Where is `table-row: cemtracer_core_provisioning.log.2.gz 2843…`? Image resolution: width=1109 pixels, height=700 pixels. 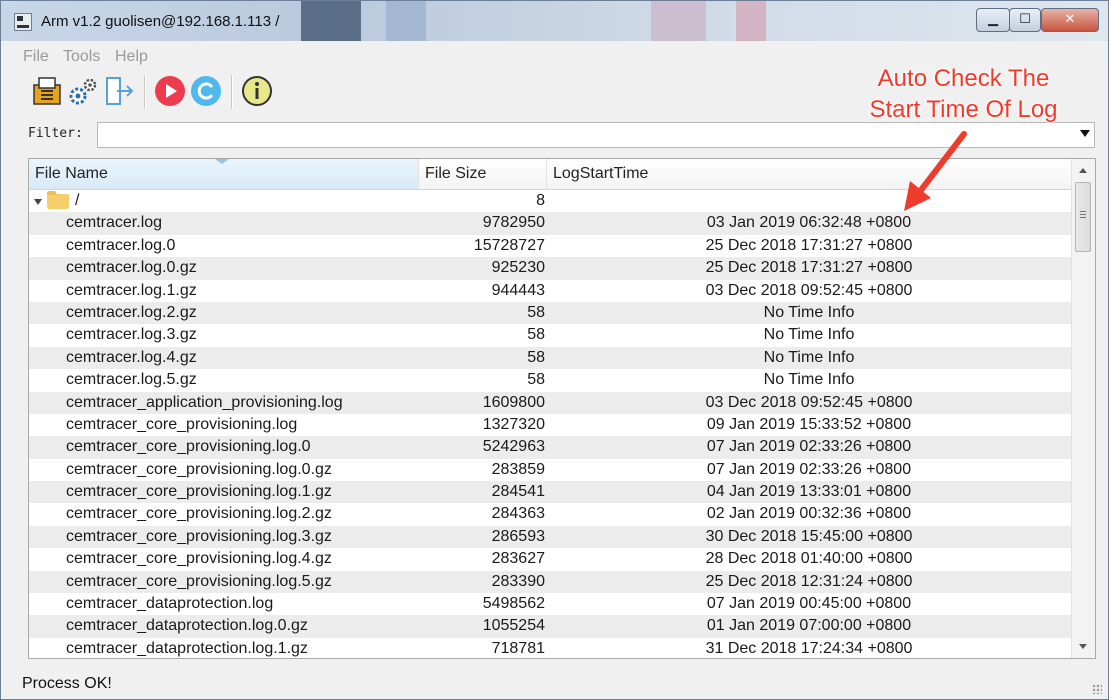 table-row: cemtracer_core_provisioning.log.2.gz 2843… is located at coordinates (550, 514).